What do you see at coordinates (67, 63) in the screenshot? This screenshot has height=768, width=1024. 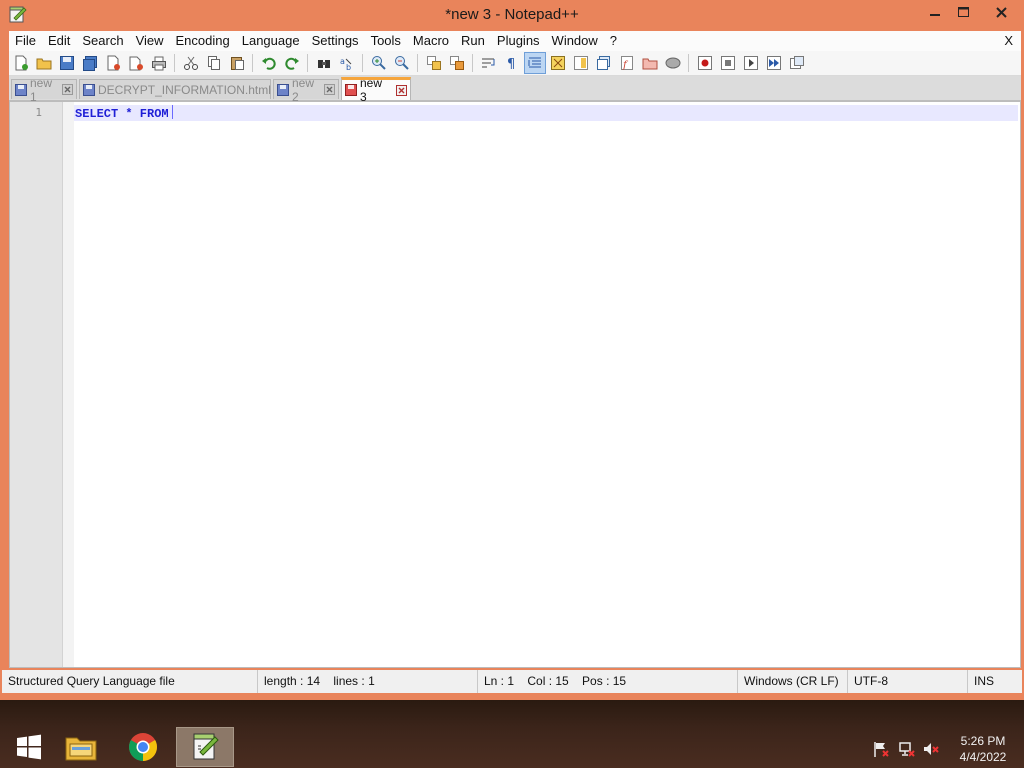 I see `save-icon` at bounding box center [67, 63].